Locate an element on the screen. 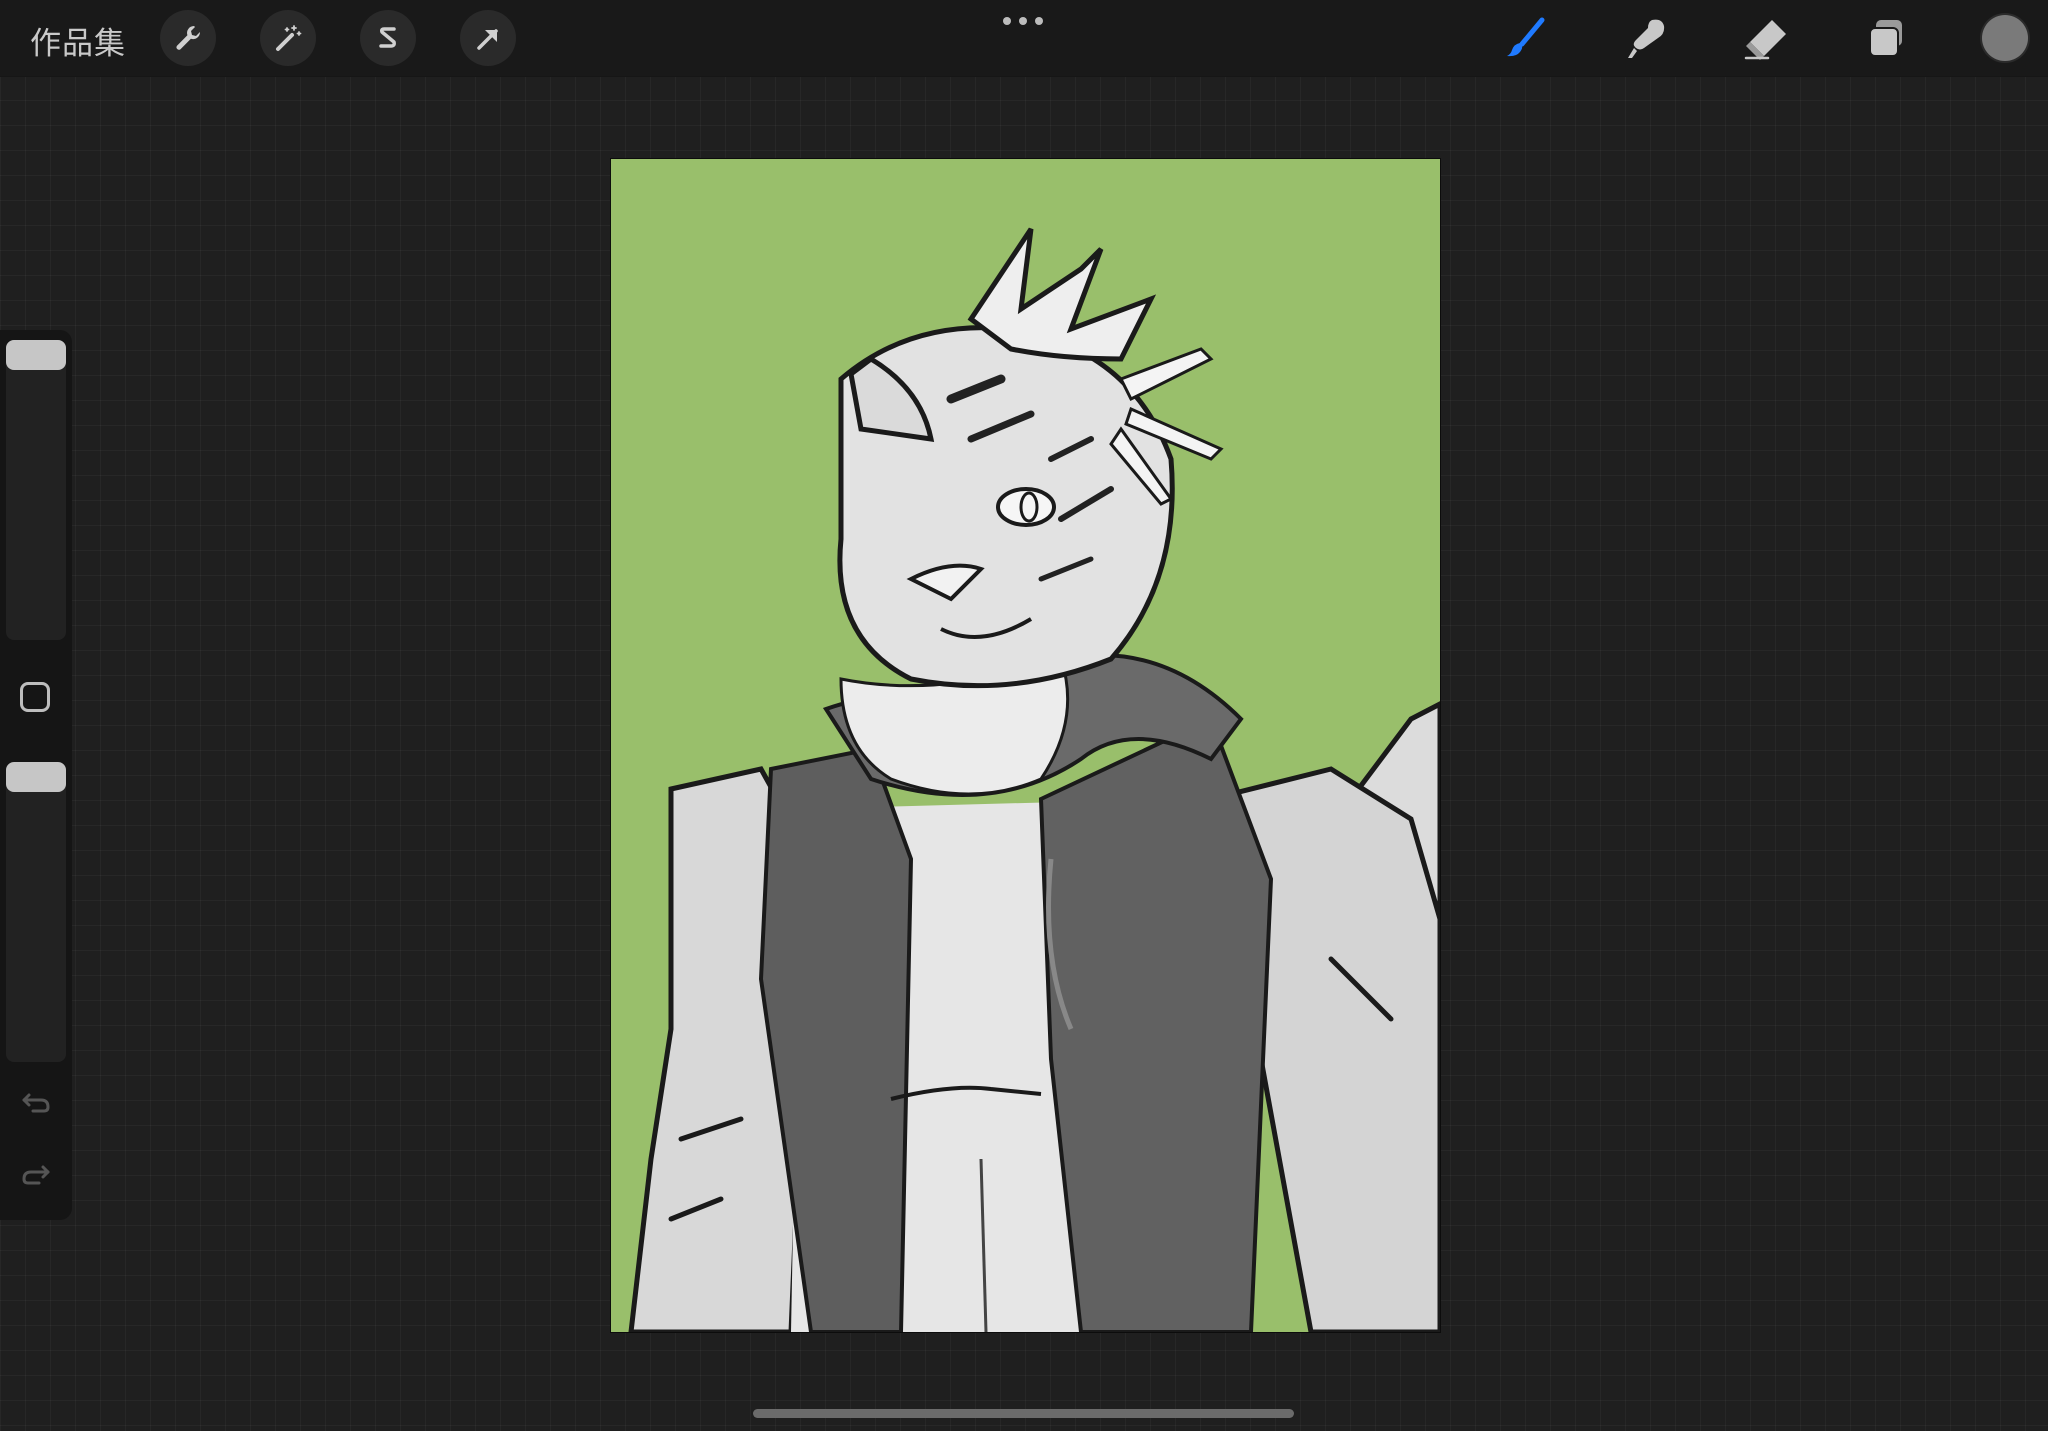  eraser-tool-button is located at coordinates (1766, 38).